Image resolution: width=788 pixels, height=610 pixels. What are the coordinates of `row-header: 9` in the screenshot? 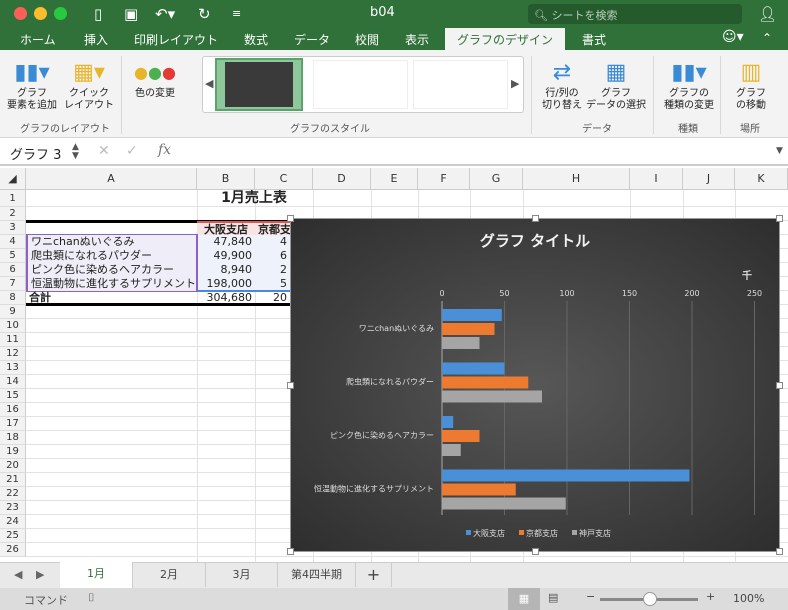 It's located at (13, 312).